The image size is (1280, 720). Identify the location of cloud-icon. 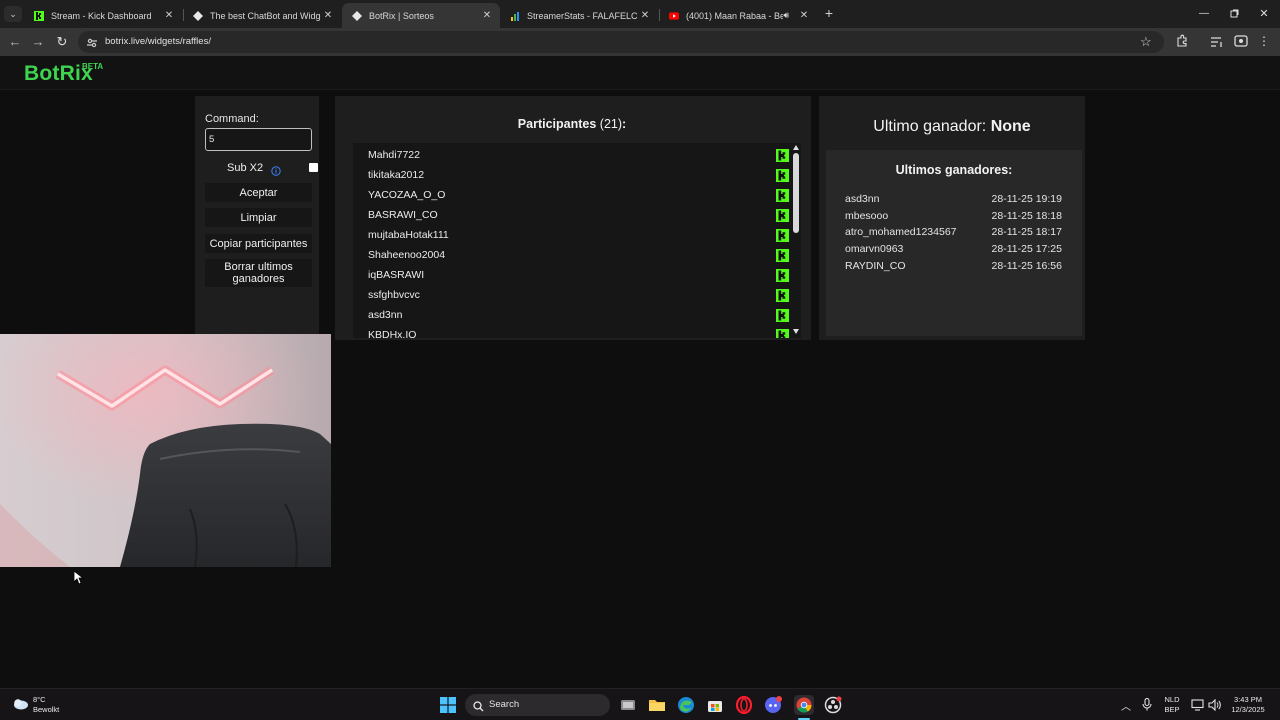
(20, 704).